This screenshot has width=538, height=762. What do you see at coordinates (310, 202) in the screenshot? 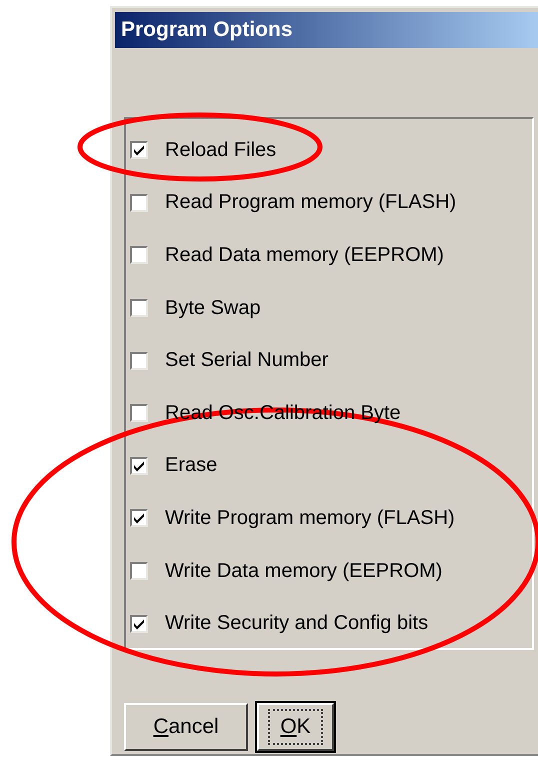
I see `option-label: Read Program memory (FLASH)` at bounding box center [310, 202].